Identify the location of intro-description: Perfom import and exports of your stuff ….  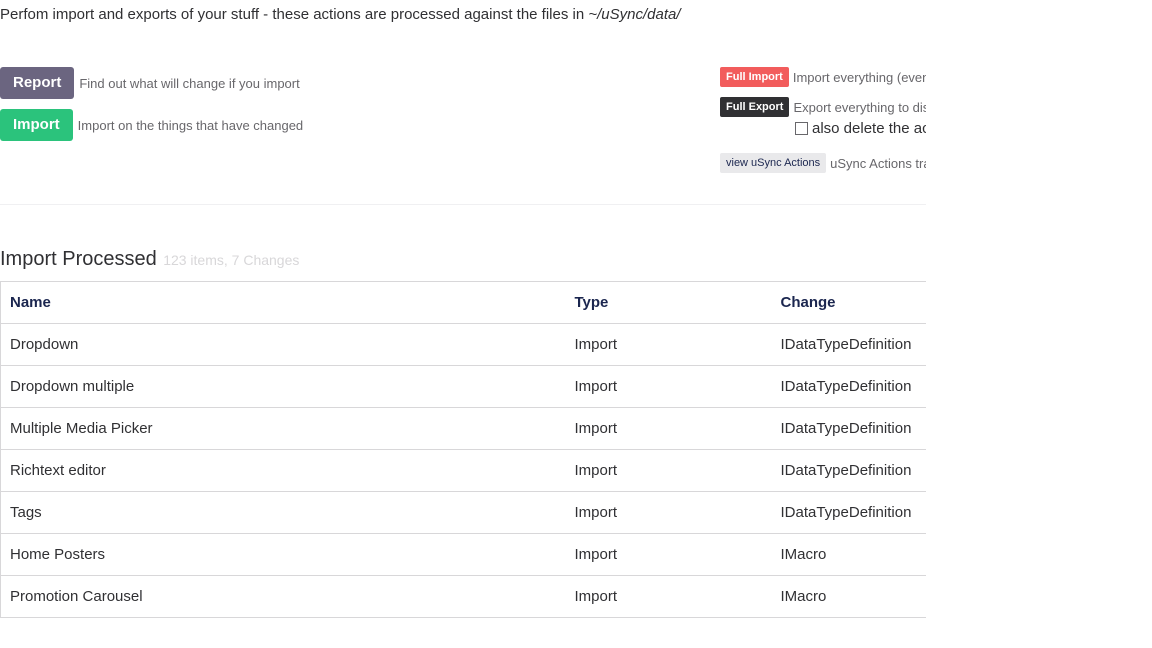
(294, 14).